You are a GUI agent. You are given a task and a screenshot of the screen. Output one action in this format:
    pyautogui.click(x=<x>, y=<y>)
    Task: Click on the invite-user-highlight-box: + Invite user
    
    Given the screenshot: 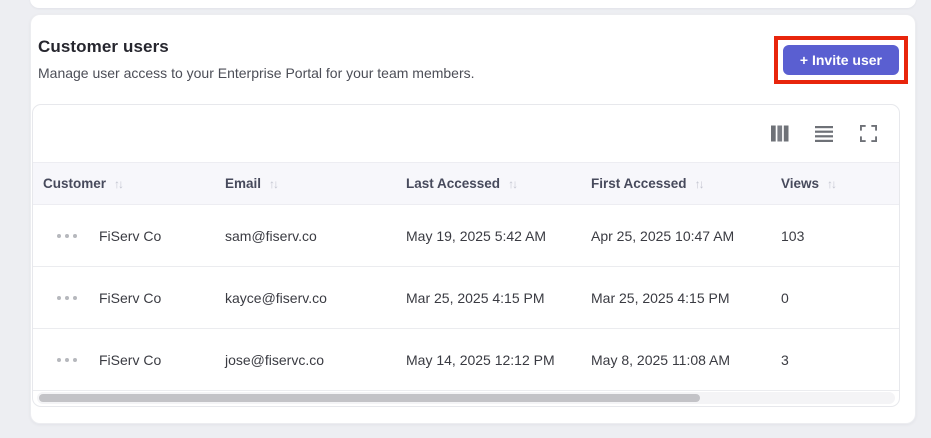 What is the action you would take?
    pyautogui.click(x=840, y=60)
    